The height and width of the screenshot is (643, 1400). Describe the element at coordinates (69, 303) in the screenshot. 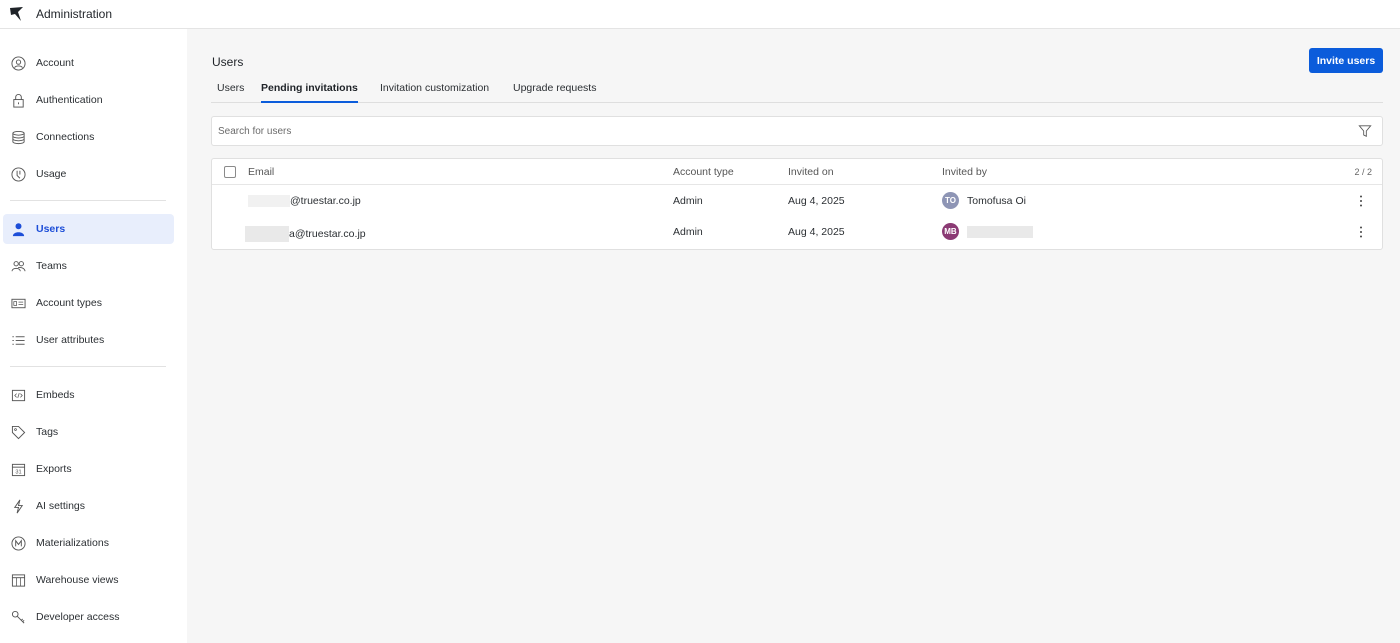

I see `sidebar-item-label: Account types` at that location.